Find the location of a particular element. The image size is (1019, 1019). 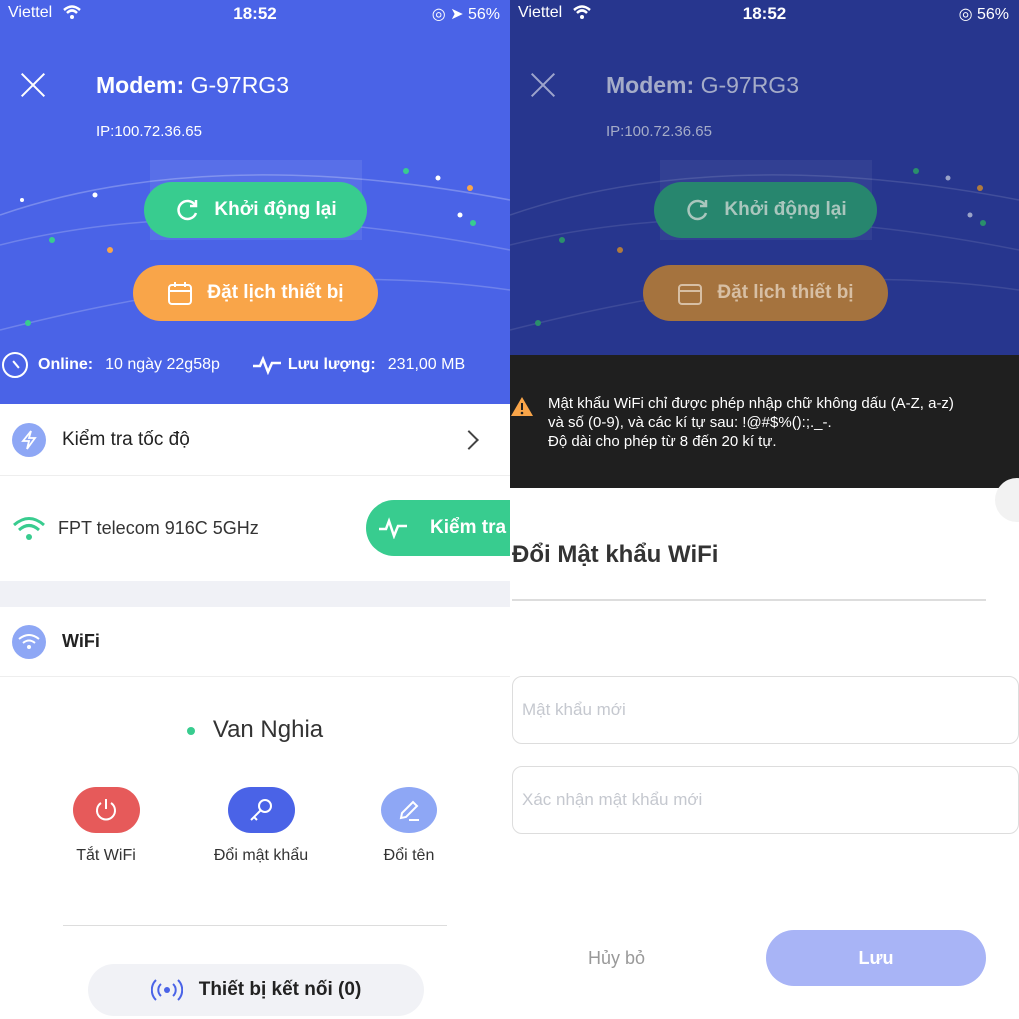

new-password-field: Mật khẩu mới is located at coordinates (765, 710).